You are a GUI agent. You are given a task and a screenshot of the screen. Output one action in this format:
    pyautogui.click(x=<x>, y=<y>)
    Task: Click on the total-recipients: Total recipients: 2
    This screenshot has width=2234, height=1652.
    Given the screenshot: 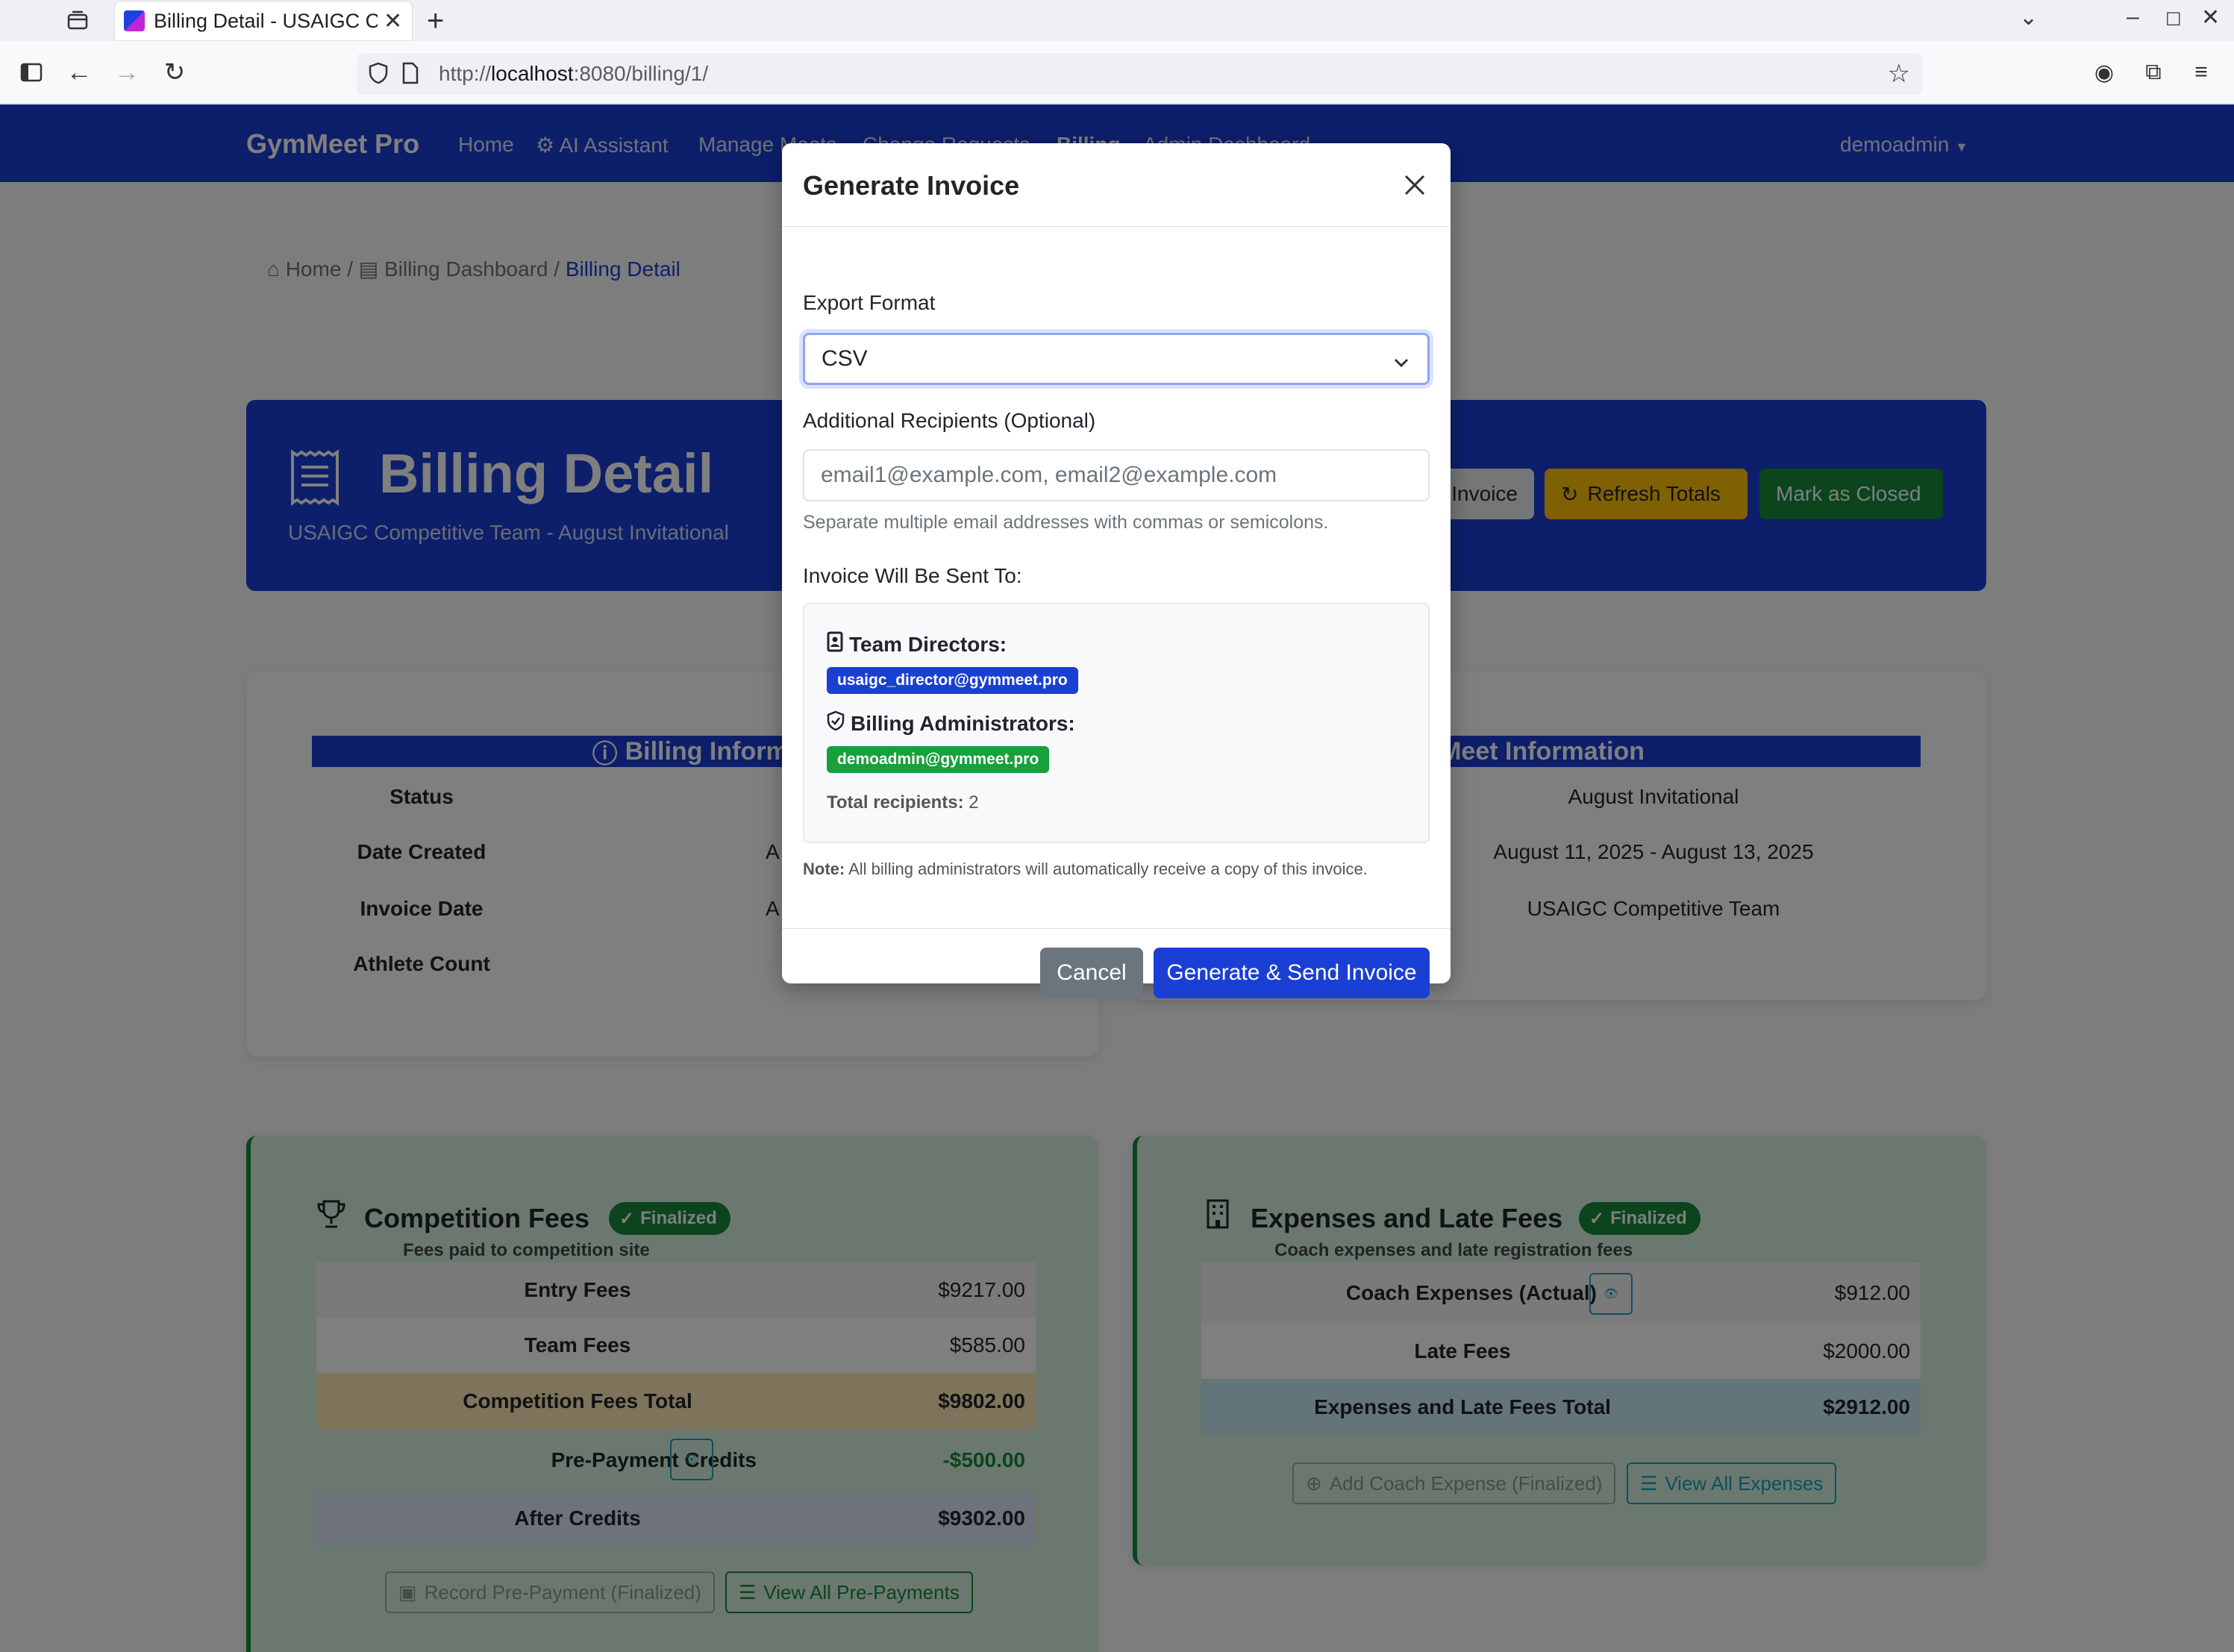 What is the action you would take?
    pyautogui.click(x=903, y=802)
    